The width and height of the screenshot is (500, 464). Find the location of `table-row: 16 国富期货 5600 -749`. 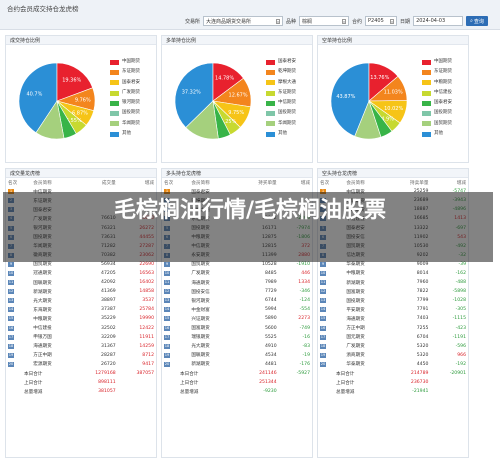

table-row: 16 国富期货 5600 -749 is located at coordinates (237, 328).